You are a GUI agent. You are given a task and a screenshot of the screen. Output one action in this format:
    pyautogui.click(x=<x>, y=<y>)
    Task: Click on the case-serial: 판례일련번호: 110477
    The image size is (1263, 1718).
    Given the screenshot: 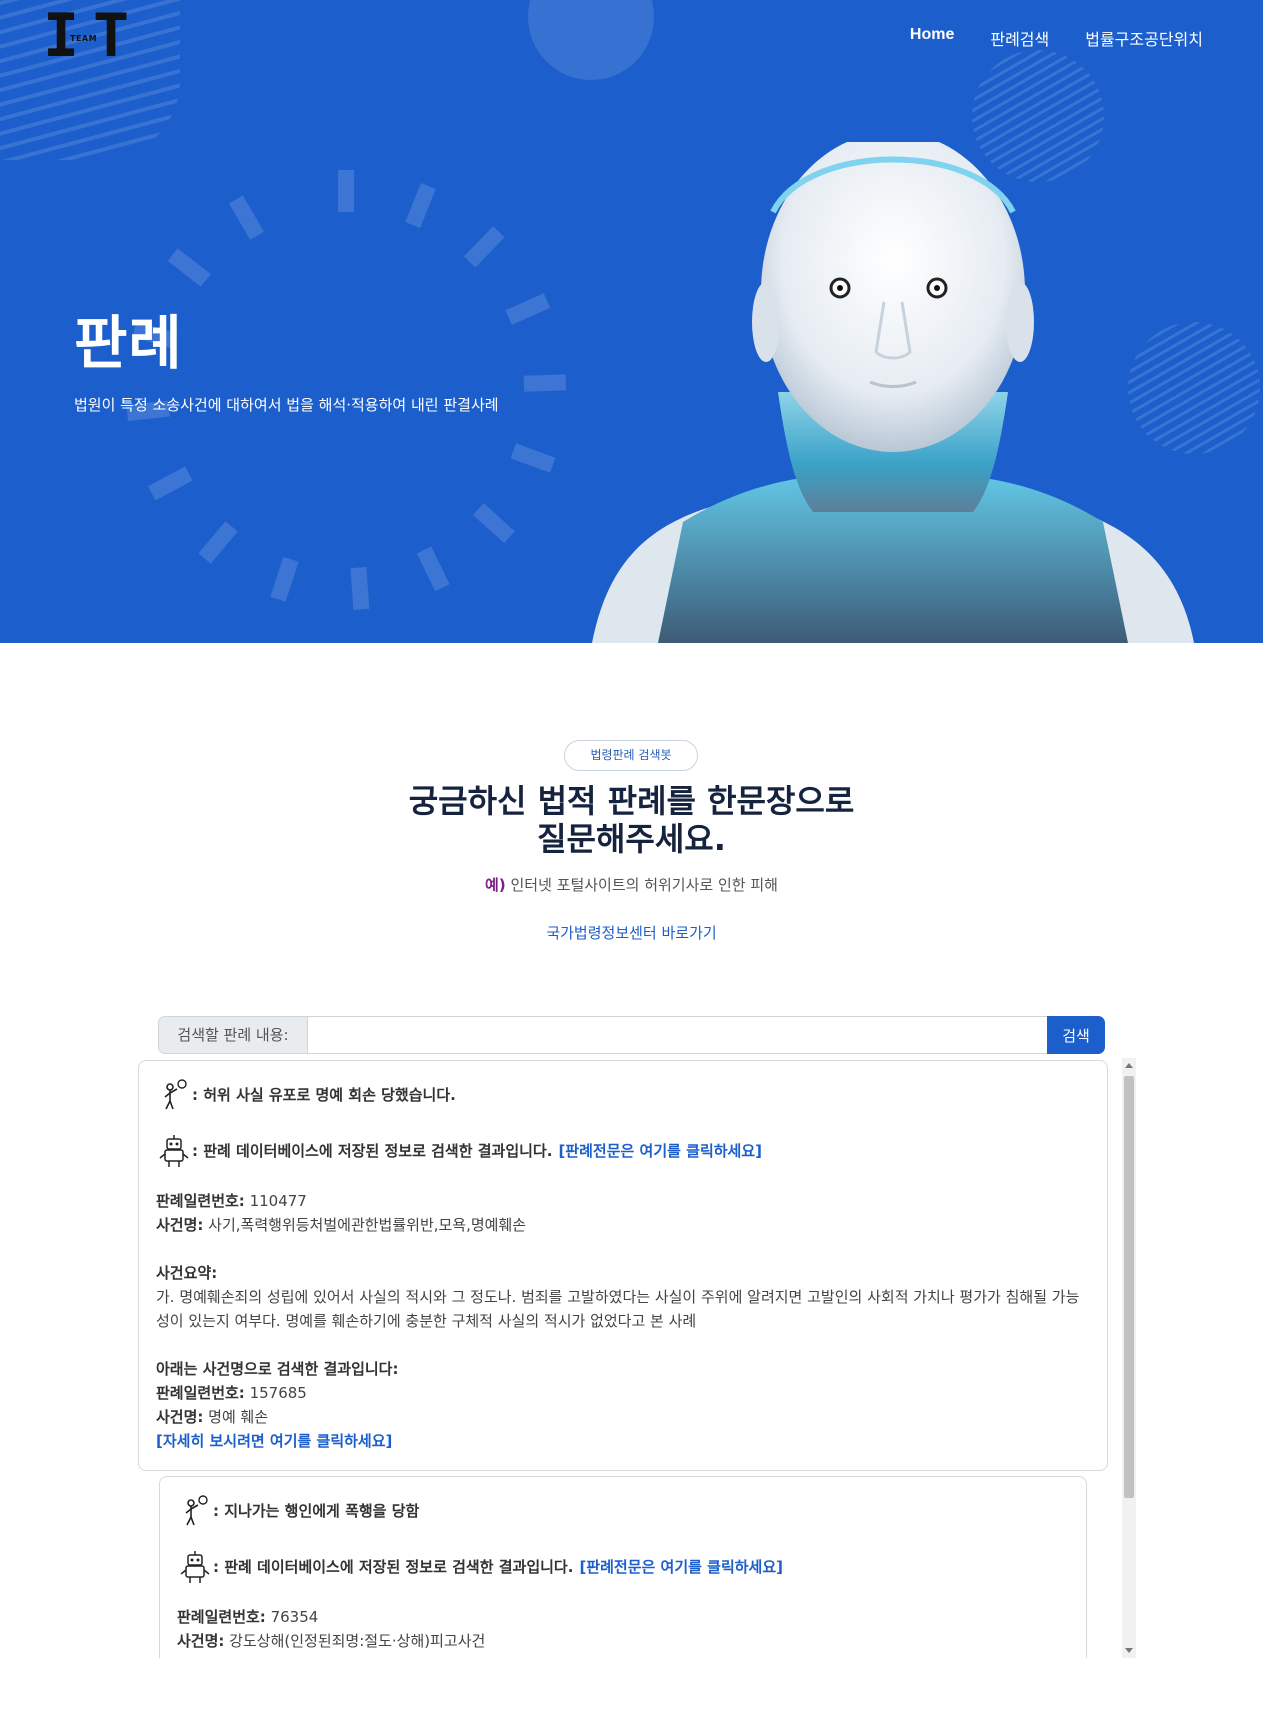 What is the action you would take?
    pyautogui.click(x=231, y=1201)
    